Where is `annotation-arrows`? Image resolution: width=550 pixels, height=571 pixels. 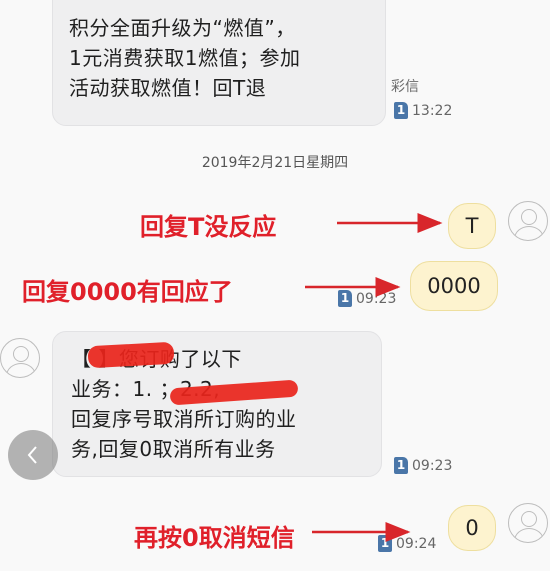
annotation-arrows is located at coordinates (374, 377).